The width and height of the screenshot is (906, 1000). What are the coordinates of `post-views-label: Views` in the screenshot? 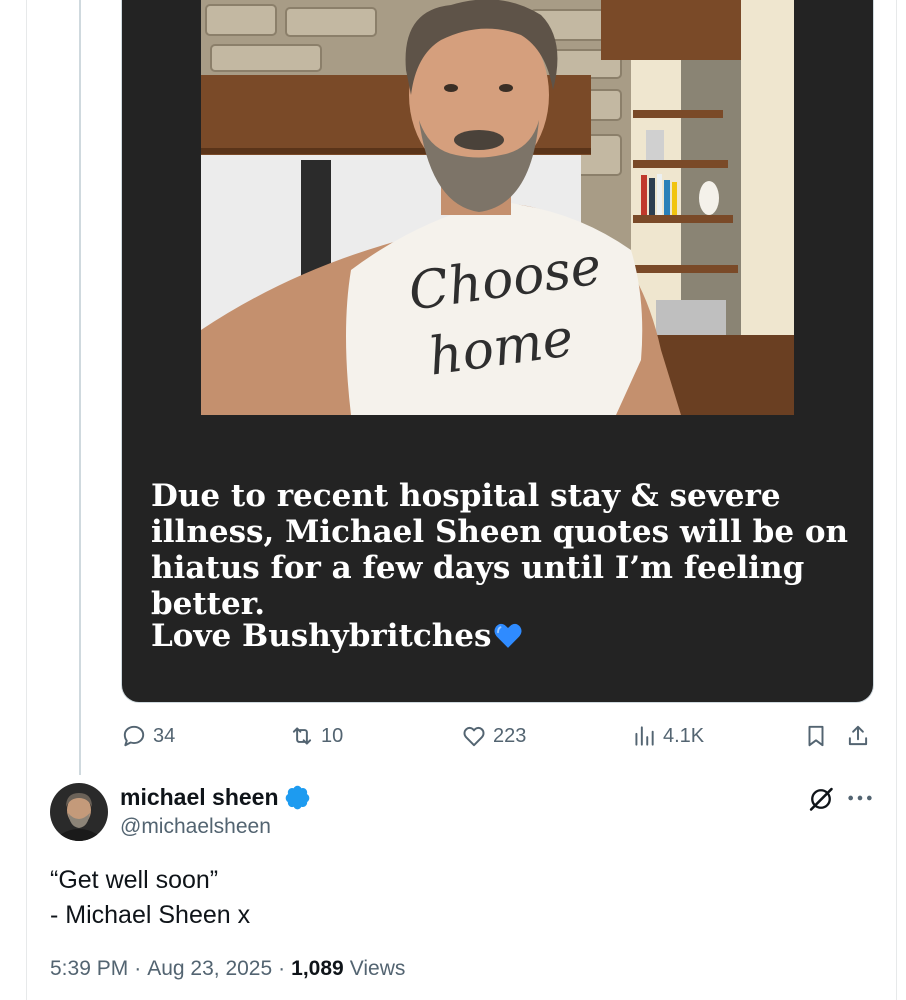 It's located at (377, 968).